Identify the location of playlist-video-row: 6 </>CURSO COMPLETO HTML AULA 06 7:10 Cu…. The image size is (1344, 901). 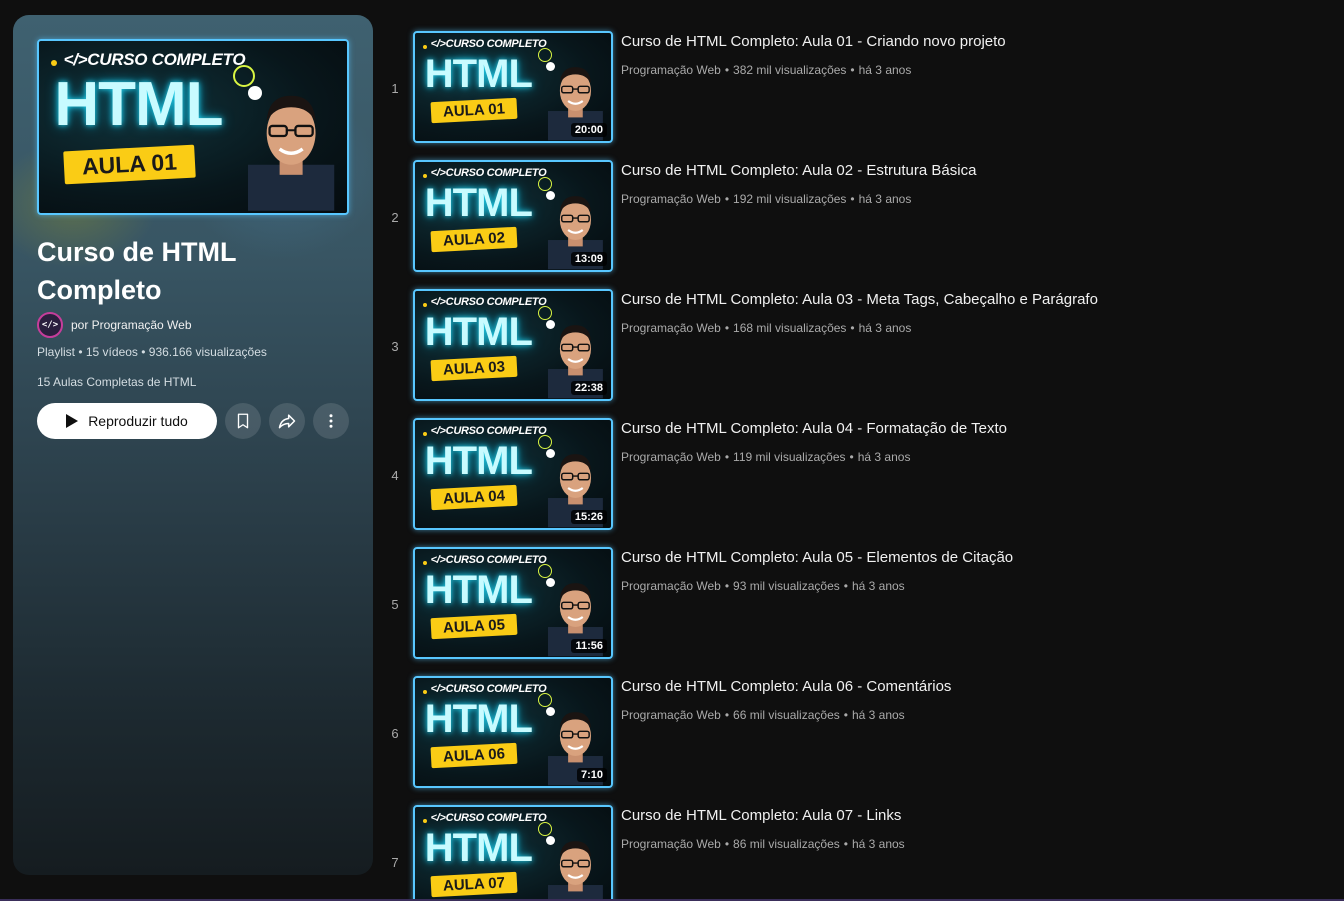
(856, 733).